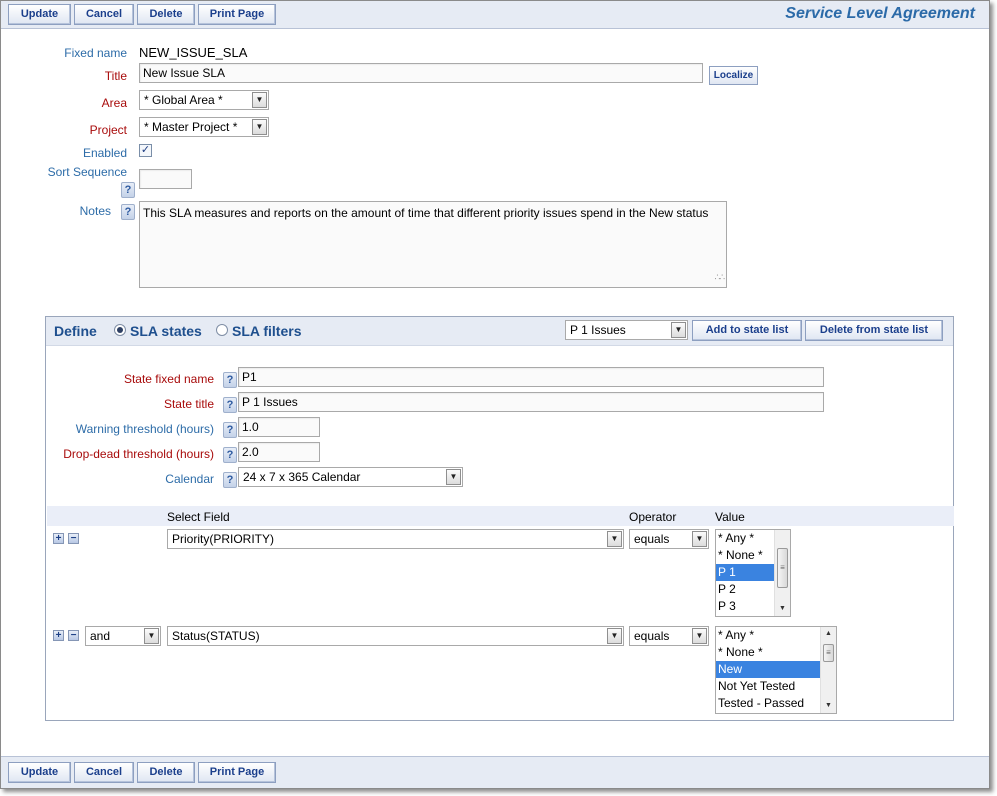 This screenshot has height=796, width=997. I want to click on enabled-checkbox: ✓, so click(145, 150).